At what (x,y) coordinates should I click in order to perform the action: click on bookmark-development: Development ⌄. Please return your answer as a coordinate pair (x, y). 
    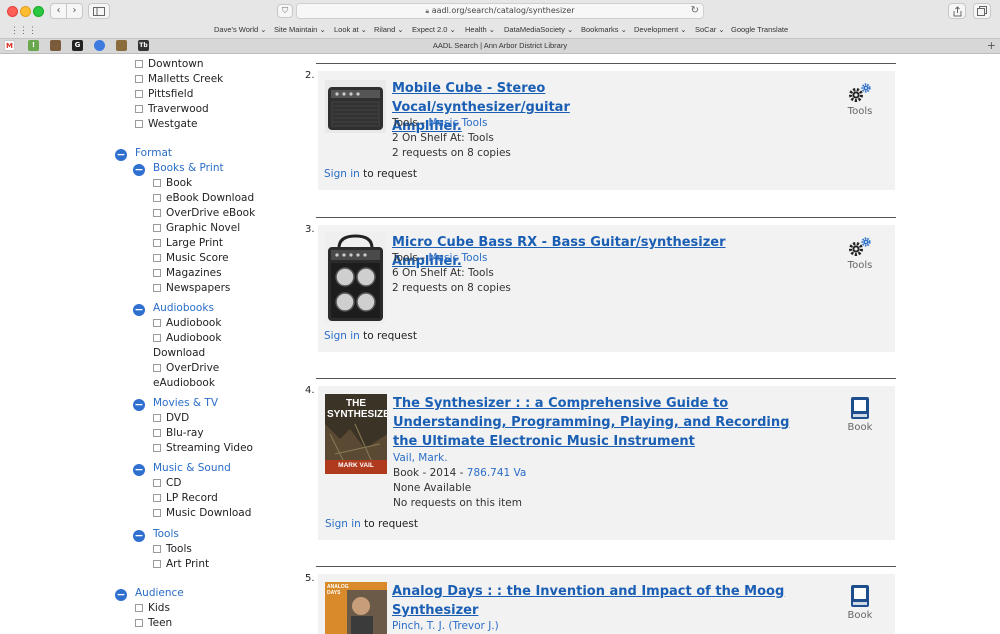
    Looking at the image, I should click on (660, 29).